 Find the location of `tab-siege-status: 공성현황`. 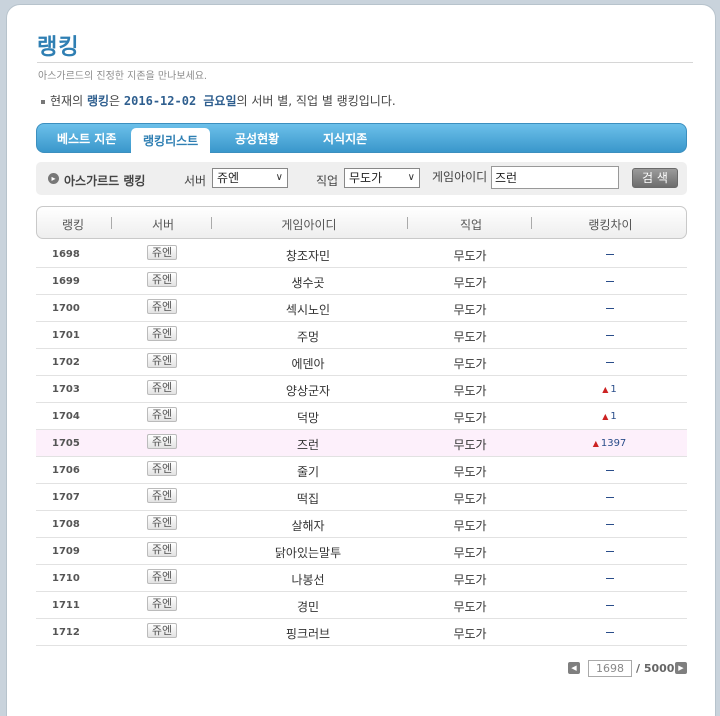

tab-siege-status: 공성현황 is located at coordinates (257, 138).